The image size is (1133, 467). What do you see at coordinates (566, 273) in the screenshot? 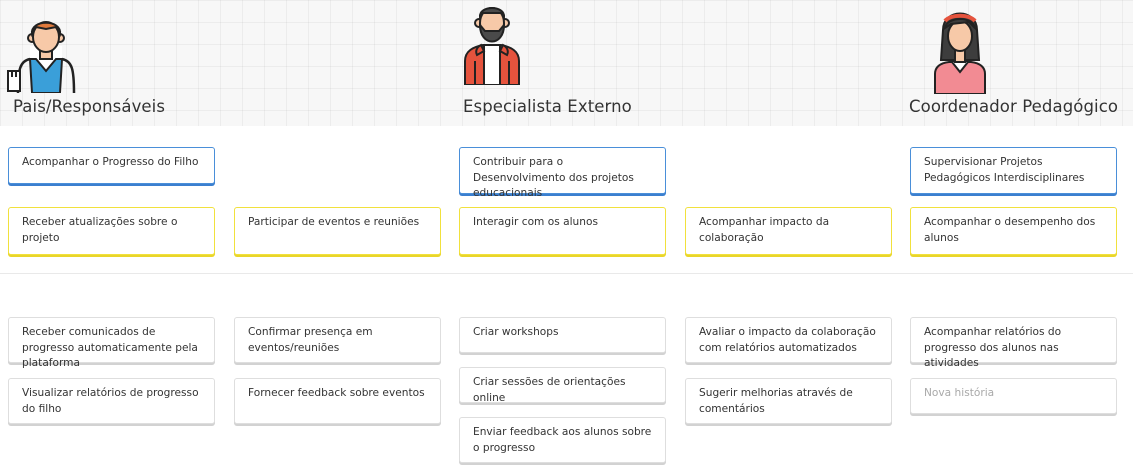
I see `release-divider` at bounding box center [566, 273].